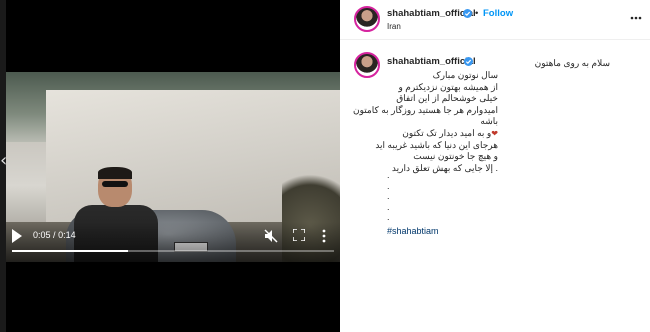 This screenshot has width=650, height=332. What do you see at coordinates (413, 231) in the screenshot?
I see `hashtag-link: #shahabtiam` at bounding box center [413, 231].